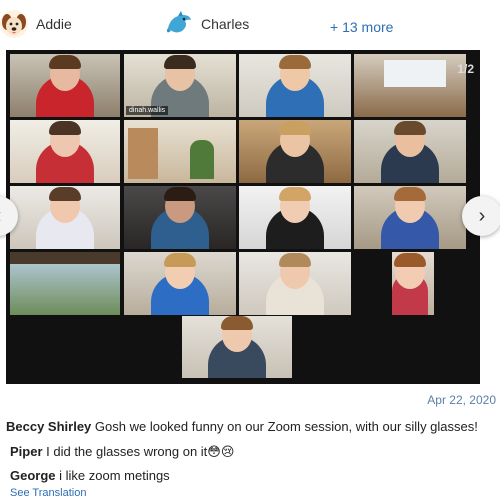 This screenshot has height=500, width=500. Describe the element at coordinates (147, 110) in the screenshot. I see `participant-name-tag: dinah.wallis` at that location.